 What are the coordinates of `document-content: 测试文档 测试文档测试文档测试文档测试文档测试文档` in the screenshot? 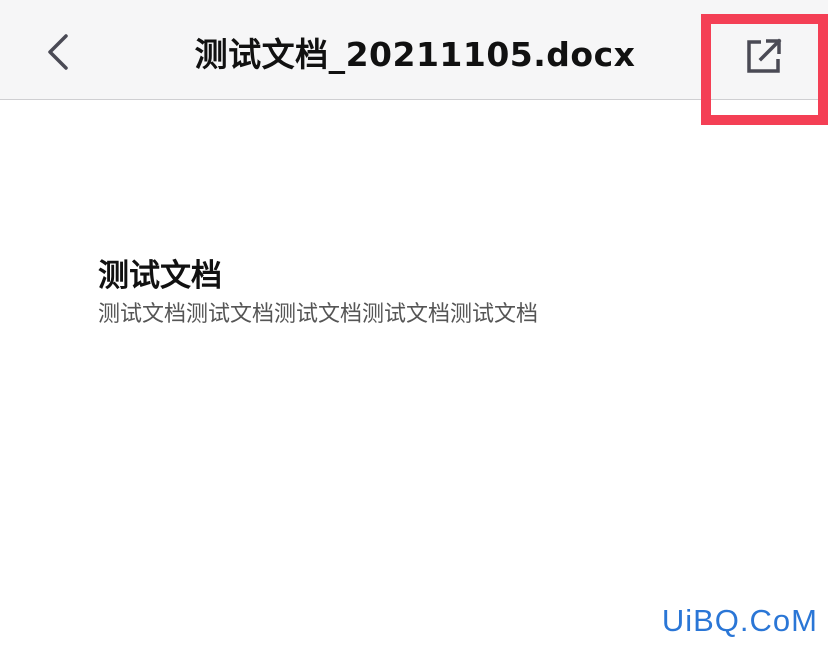 It's located at (418, 293).